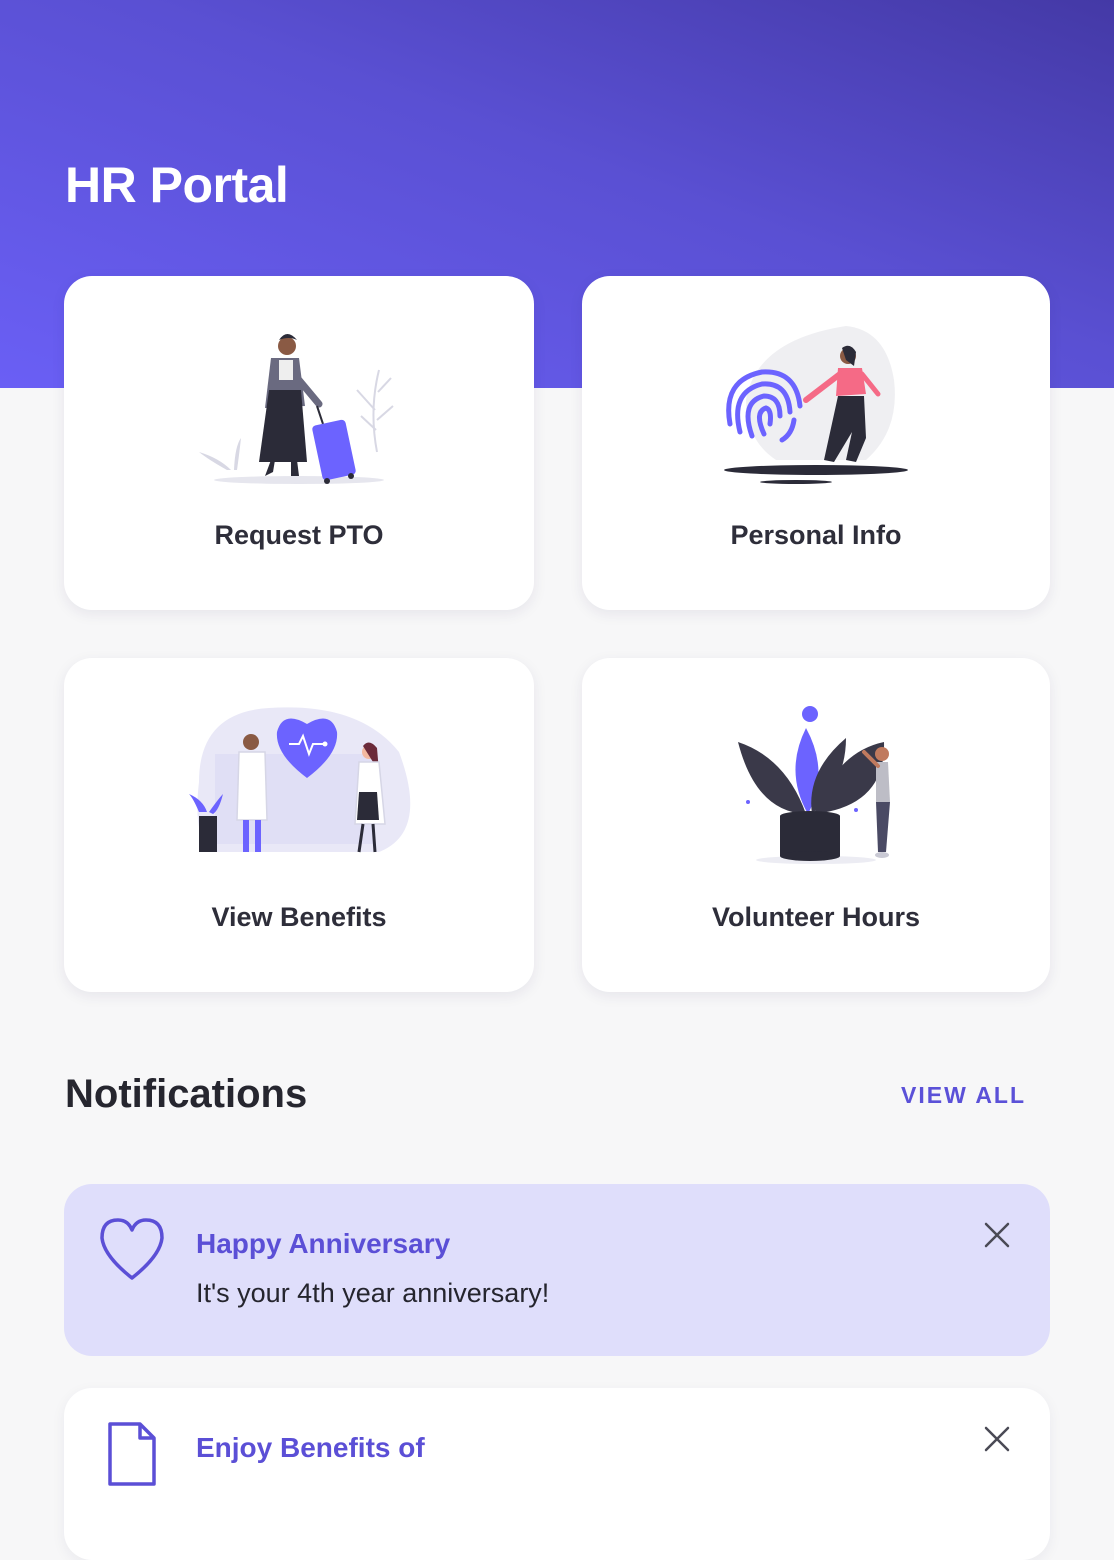  I want to click on request-pto-label: Request PTO, so click(299, 535).